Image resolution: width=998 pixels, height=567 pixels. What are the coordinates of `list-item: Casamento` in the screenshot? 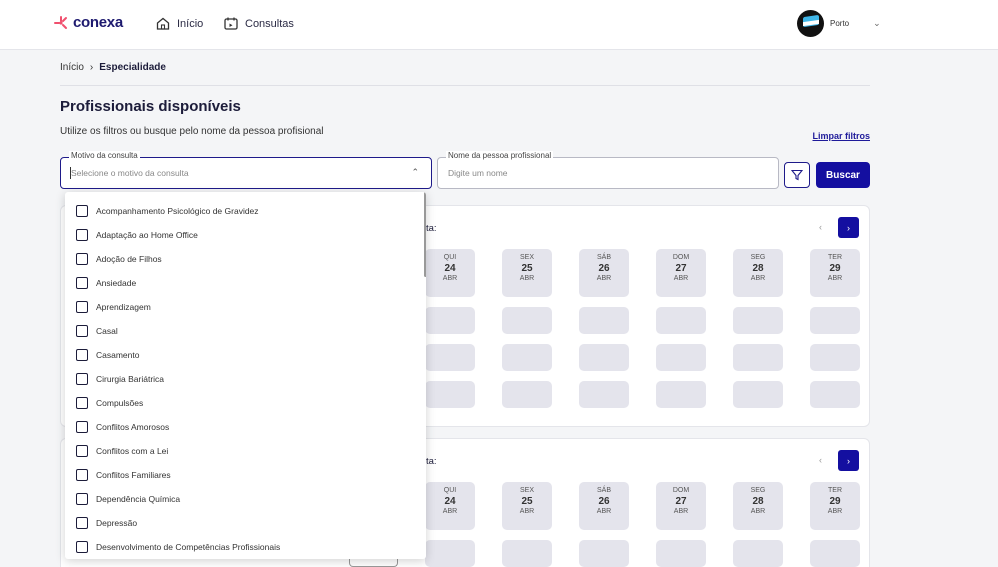 It's located at (107, 355).